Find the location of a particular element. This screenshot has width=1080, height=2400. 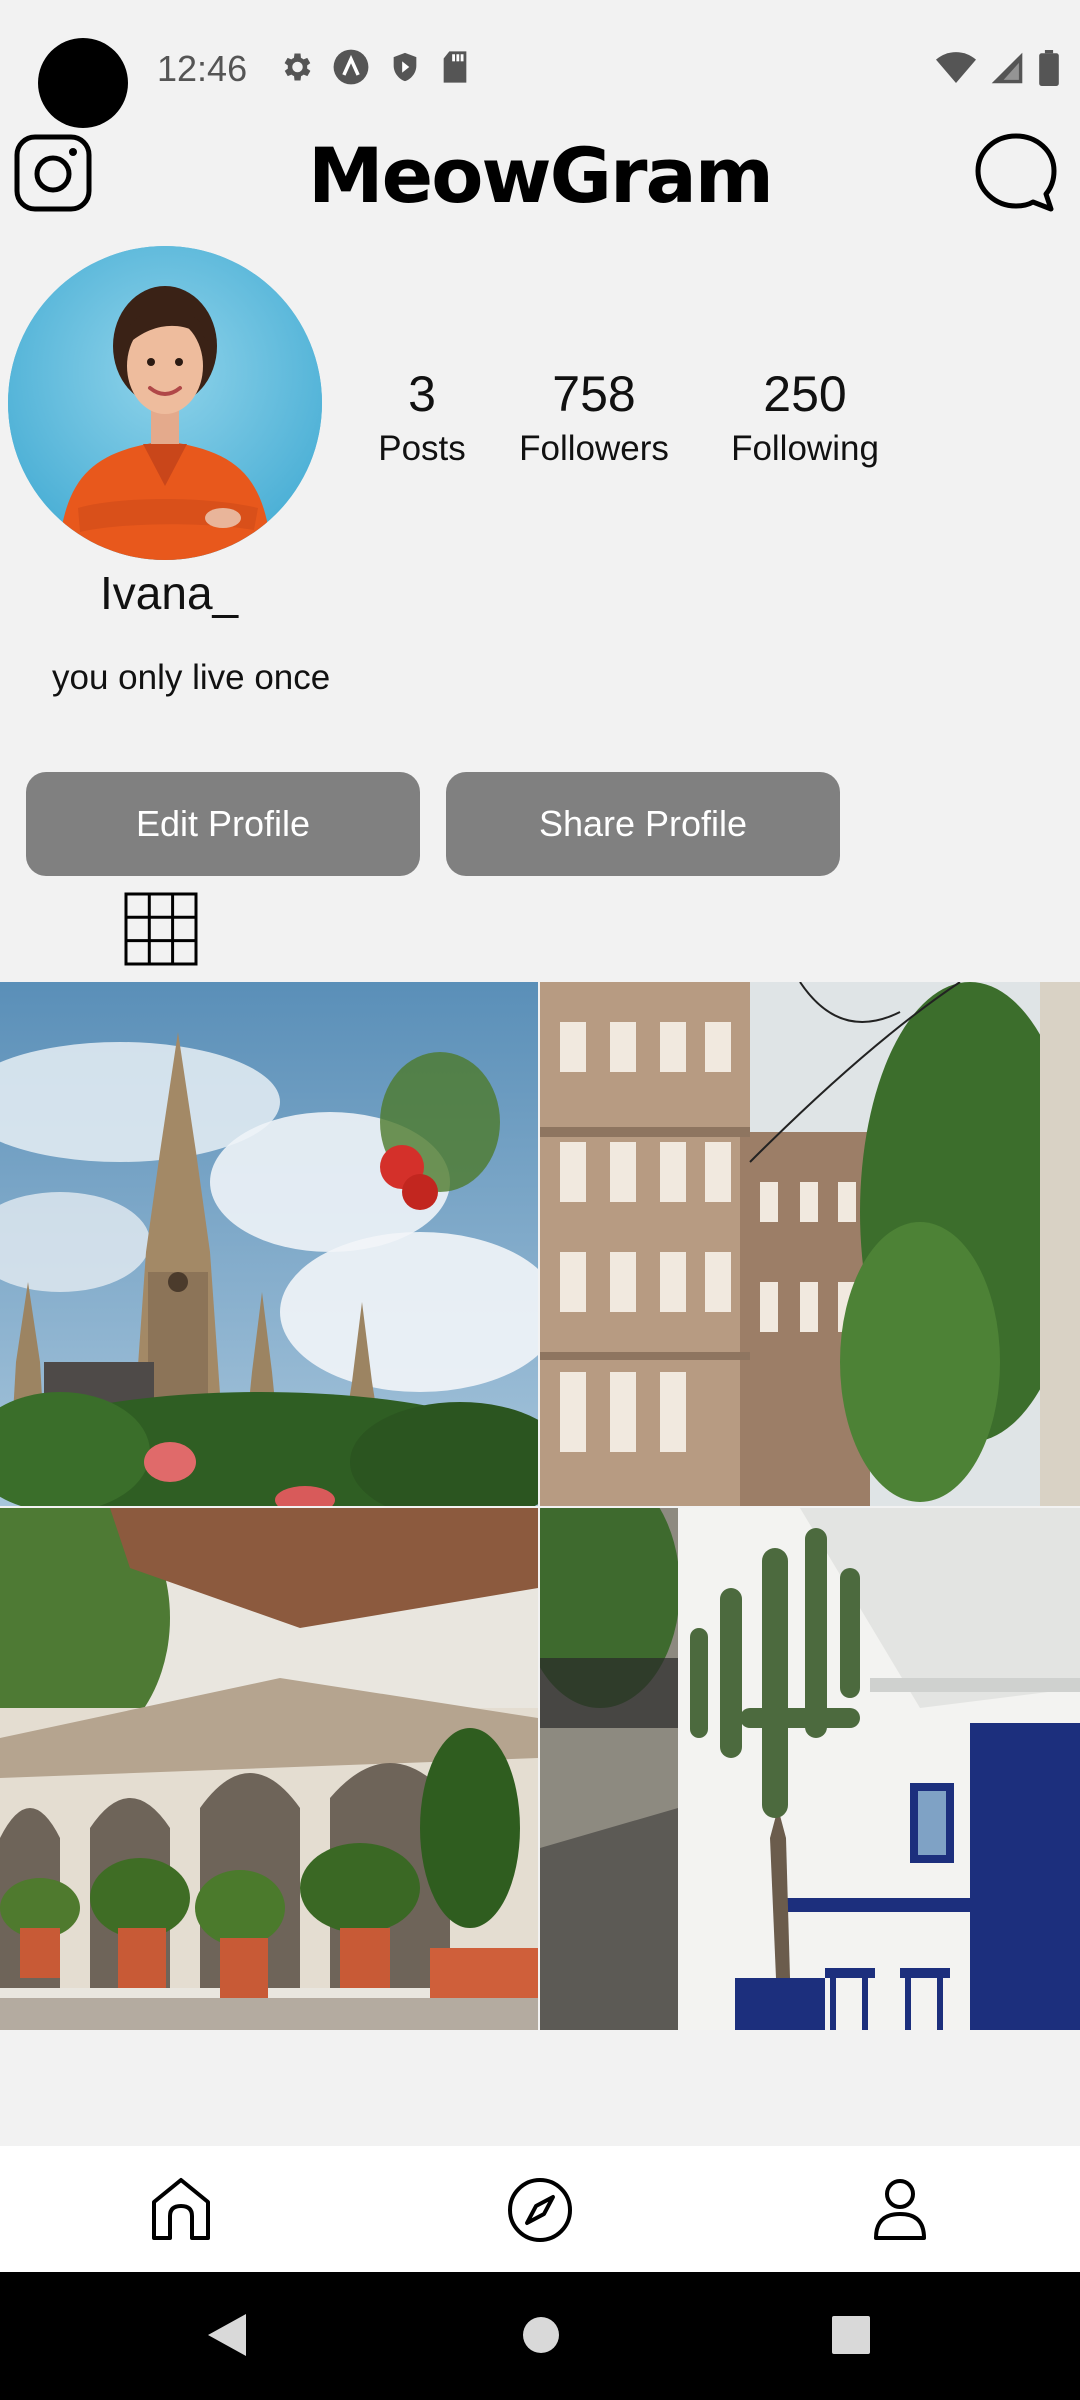

edit-profile-button: Edit Profile is located at coordinates (223, 824).